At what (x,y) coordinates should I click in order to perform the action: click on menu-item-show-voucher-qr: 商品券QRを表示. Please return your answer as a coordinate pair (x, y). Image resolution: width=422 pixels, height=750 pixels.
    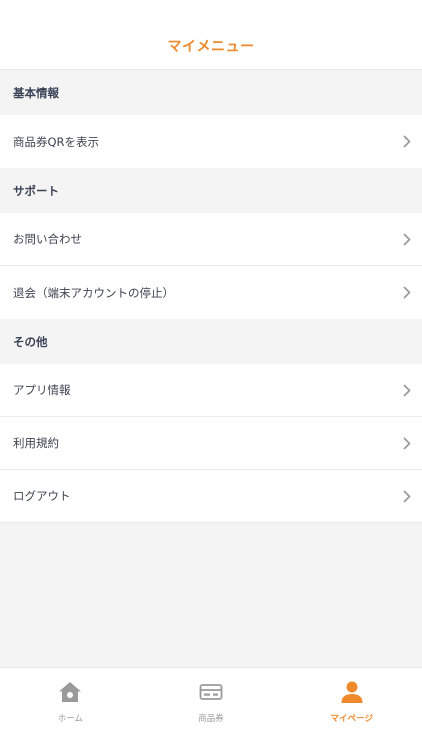
    Looking at the image, I should click on (211, 141).